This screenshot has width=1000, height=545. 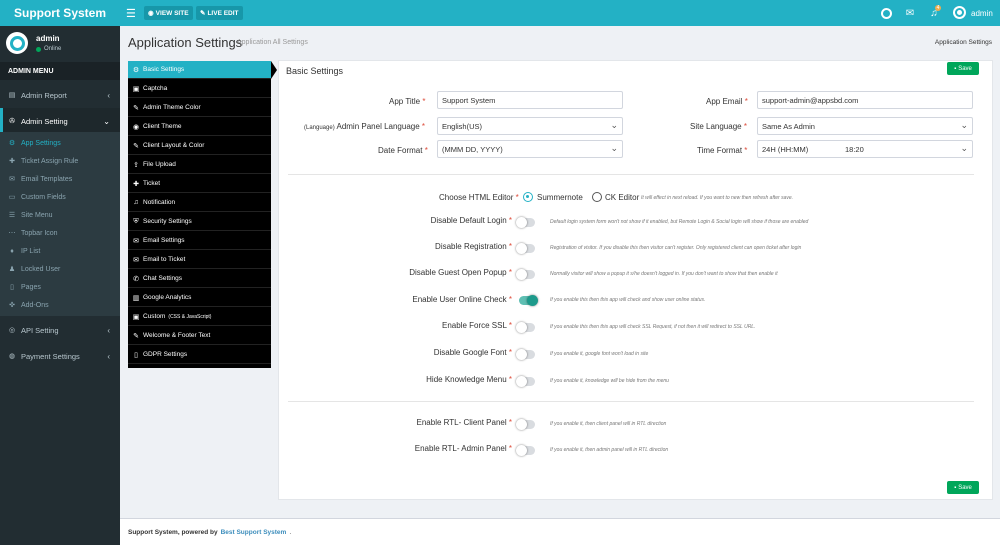 I want to click on date-format-select: (MMM DD, YYYY), so click(x=530, y=149).